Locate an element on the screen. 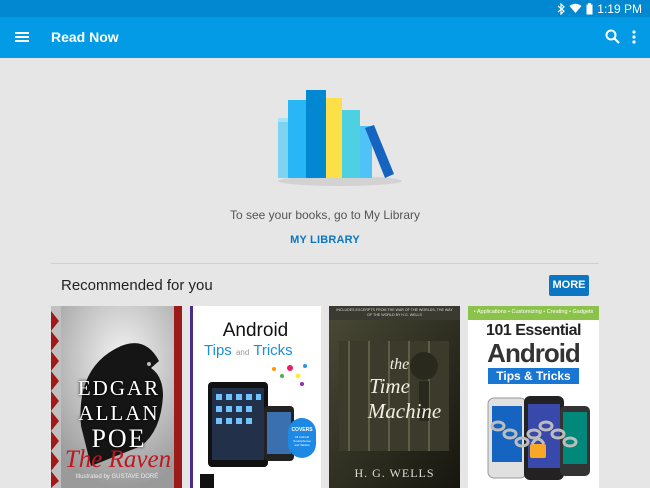 This screenshot has width=650, height=488. status-bar: 1:19 PM is located at coordinates (325, 8).